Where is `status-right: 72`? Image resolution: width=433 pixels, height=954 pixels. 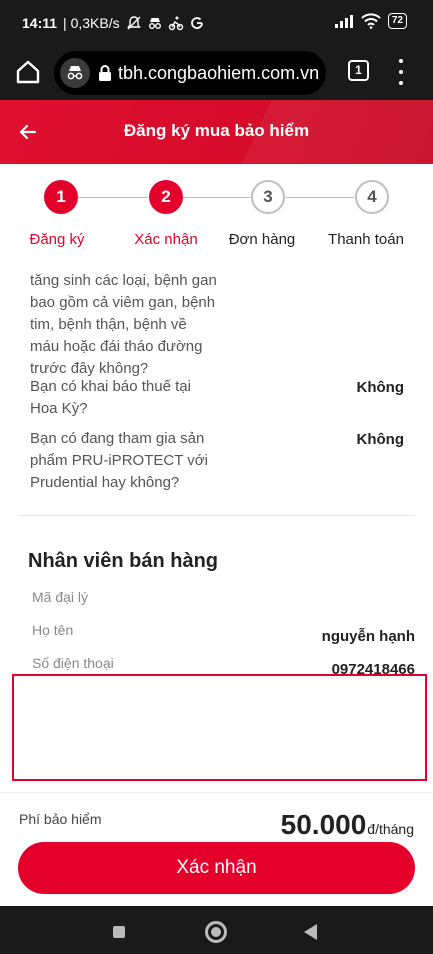
status-right: 72 is located at coordinates (370, 21).